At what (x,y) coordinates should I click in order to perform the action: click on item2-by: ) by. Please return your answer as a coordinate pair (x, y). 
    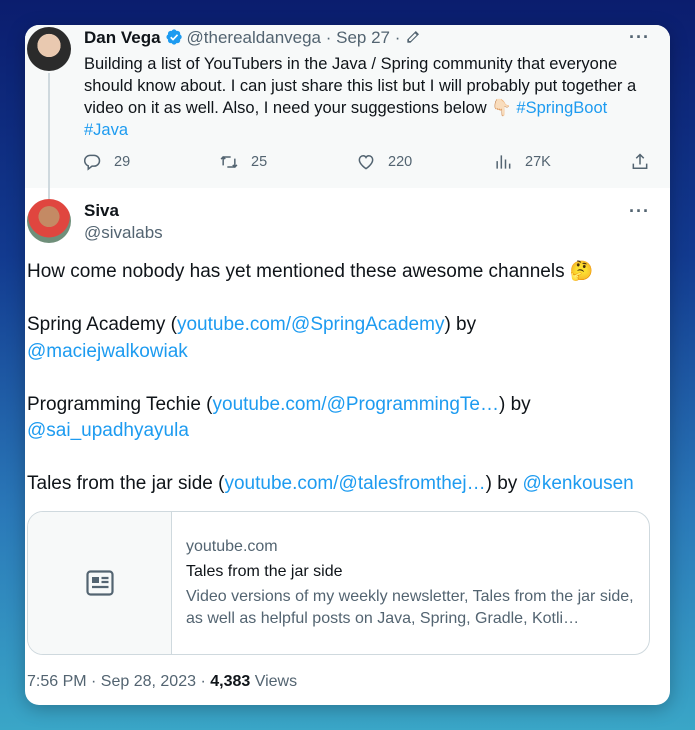
    Looking at the image, I should click on (514, 404).